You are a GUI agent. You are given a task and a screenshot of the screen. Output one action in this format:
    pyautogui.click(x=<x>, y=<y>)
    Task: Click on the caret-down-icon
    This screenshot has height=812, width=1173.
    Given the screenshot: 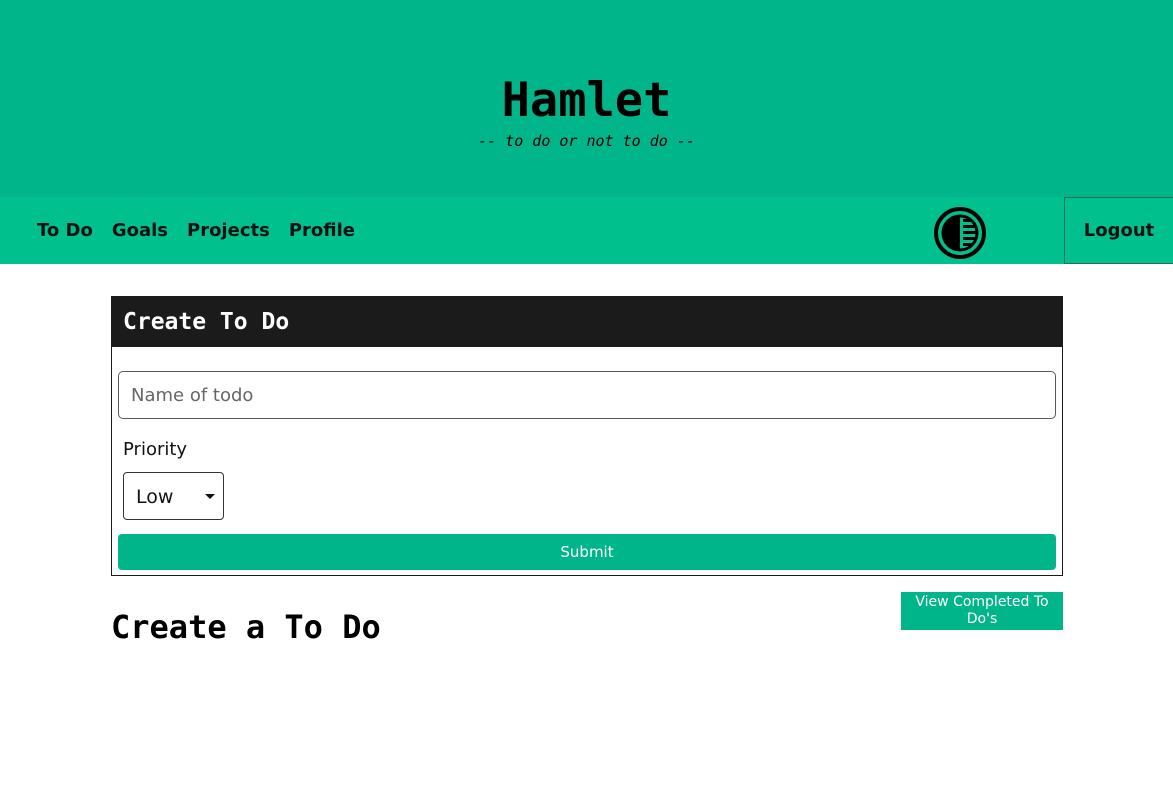 What is the action you would take?
    pyautogui.click(x=210, y=496)
    